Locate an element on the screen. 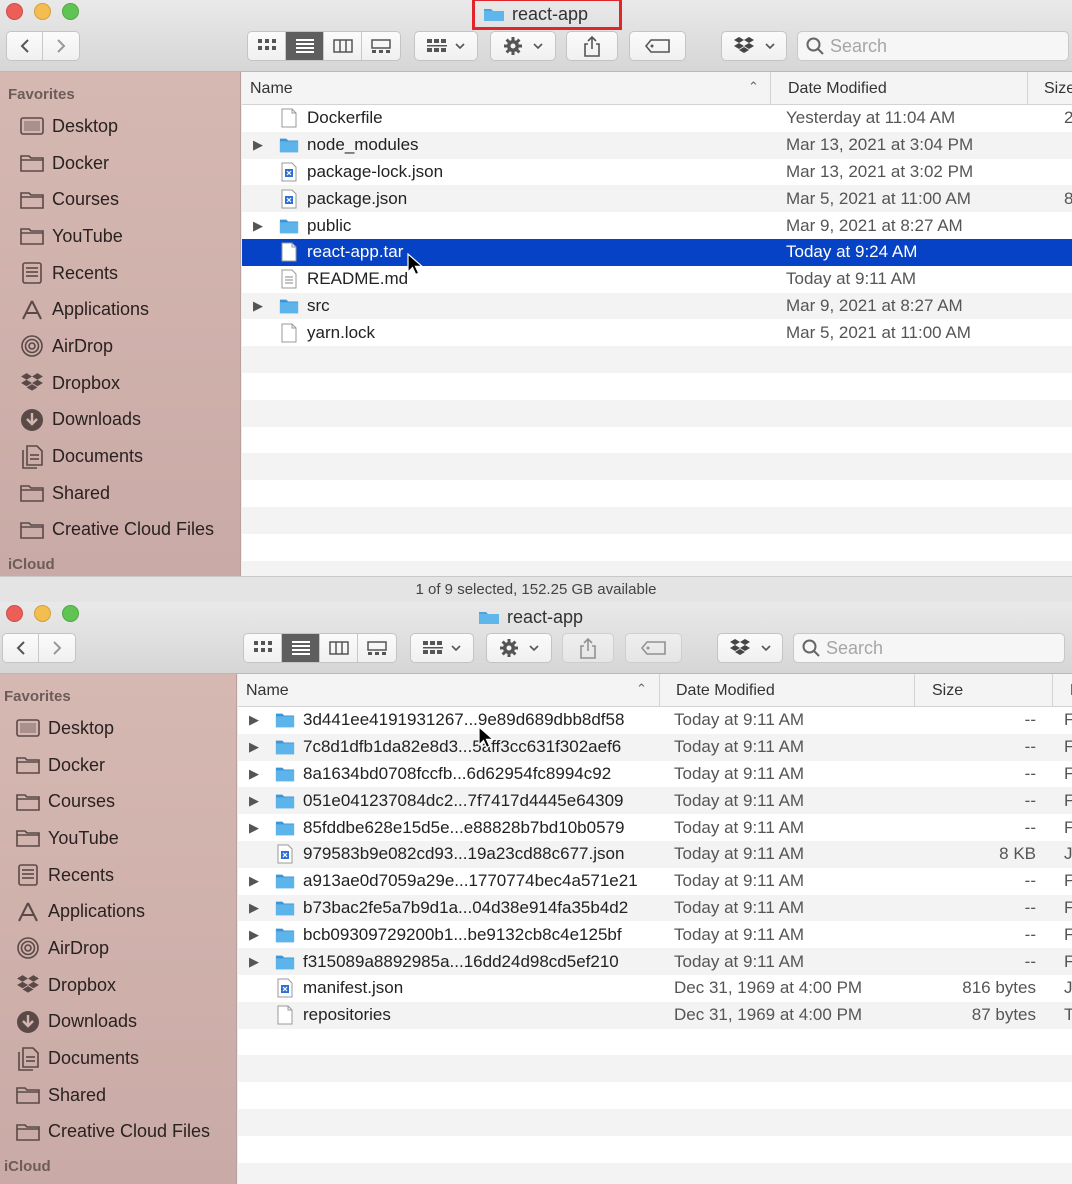  file-row: package.json Mar 5, 2021 at 11:00 AM 8 is located at coordinates (657, 199).